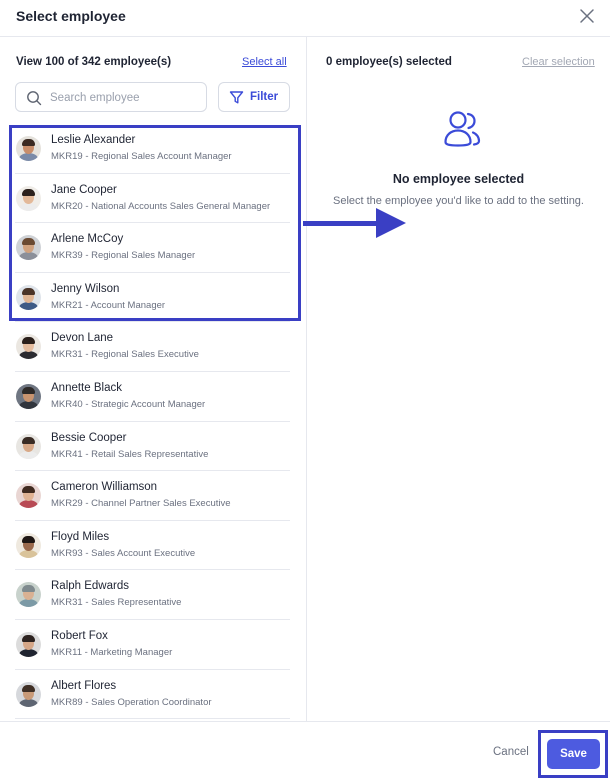 The image size is (610, 780). Describe the element at coordinates (141, 504) in the screenshot. I see `employee-code-role: MKR29 - Channel Partner Sales Executive` at that location.